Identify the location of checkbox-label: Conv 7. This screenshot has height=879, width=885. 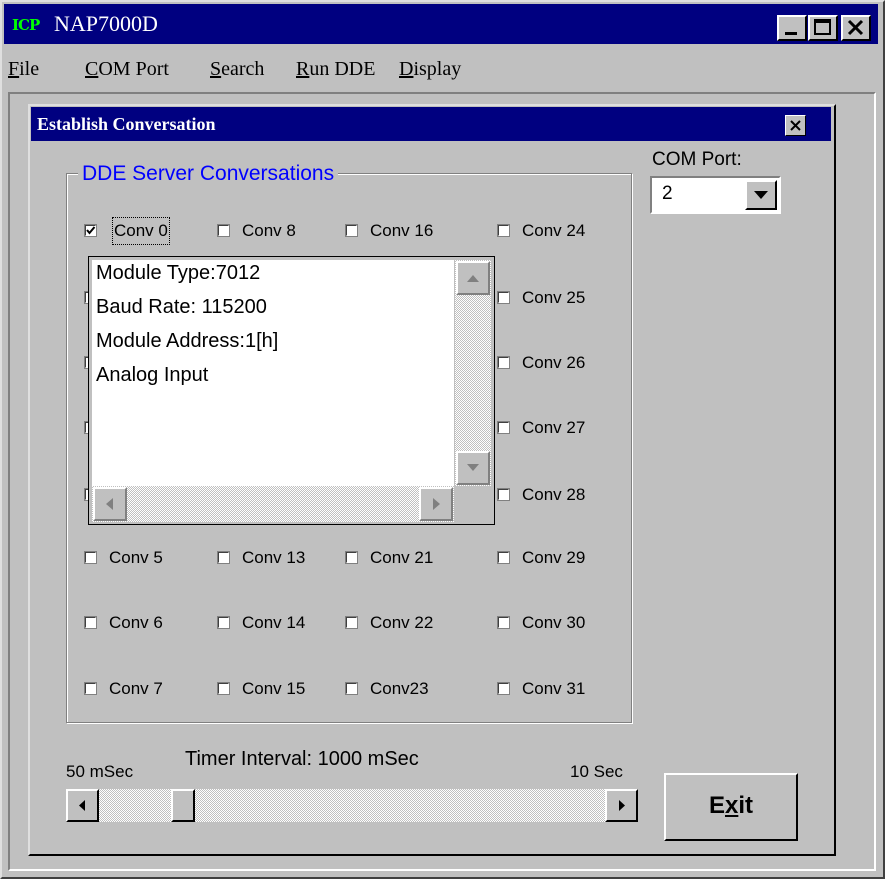
(136, 688).